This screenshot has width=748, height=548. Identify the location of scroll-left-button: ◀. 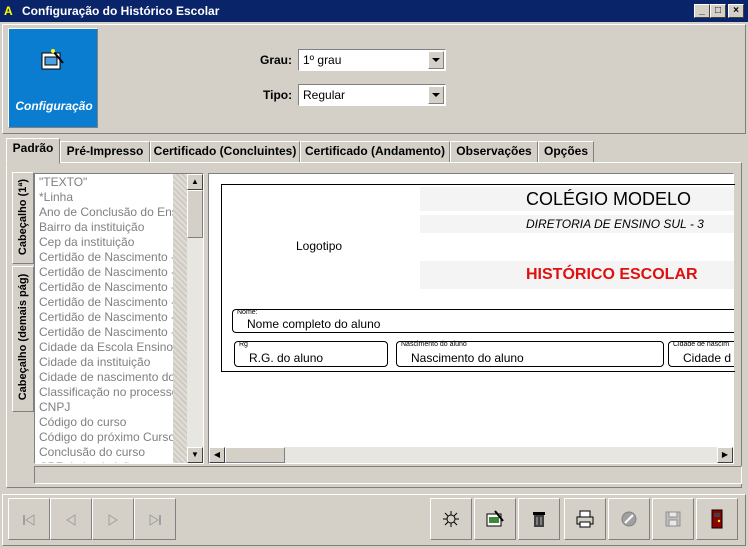
(217, 455).